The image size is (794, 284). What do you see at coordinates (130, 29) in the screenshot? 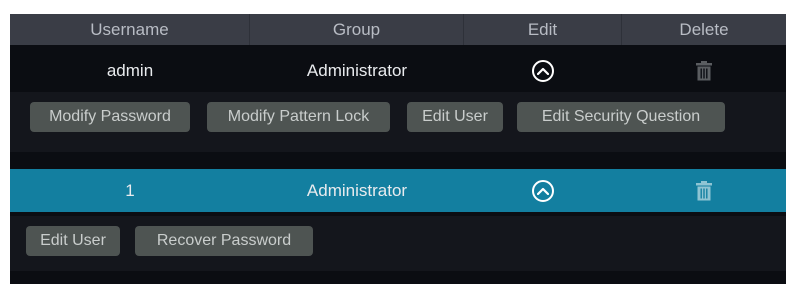
I see `column-header-username: Username` at bounding box center [130, 29].